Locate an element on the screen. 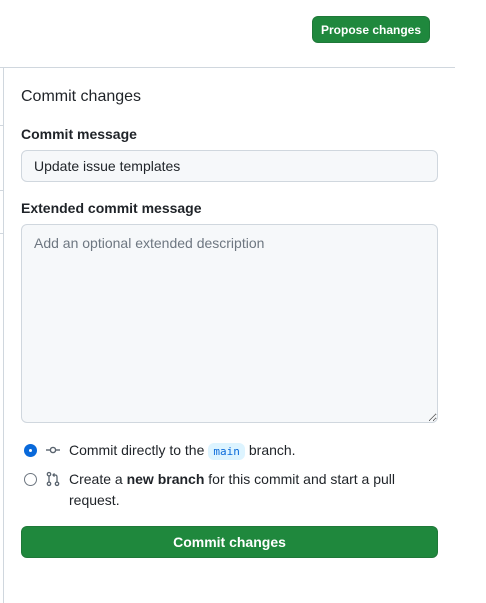 The width and height of the screenshot is (486, 603). left-border is located at coordinates (3, 335).